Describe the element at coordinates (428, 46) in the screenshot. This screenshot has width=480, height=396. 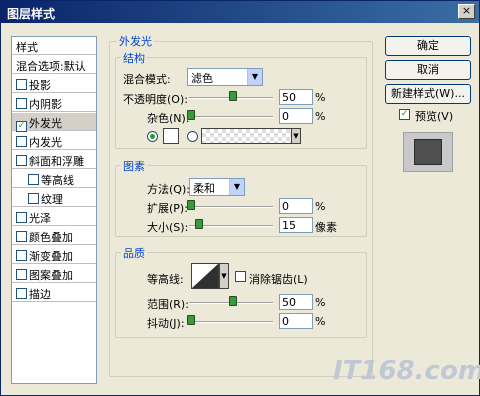
I see `ok-button: 确定` at that location.